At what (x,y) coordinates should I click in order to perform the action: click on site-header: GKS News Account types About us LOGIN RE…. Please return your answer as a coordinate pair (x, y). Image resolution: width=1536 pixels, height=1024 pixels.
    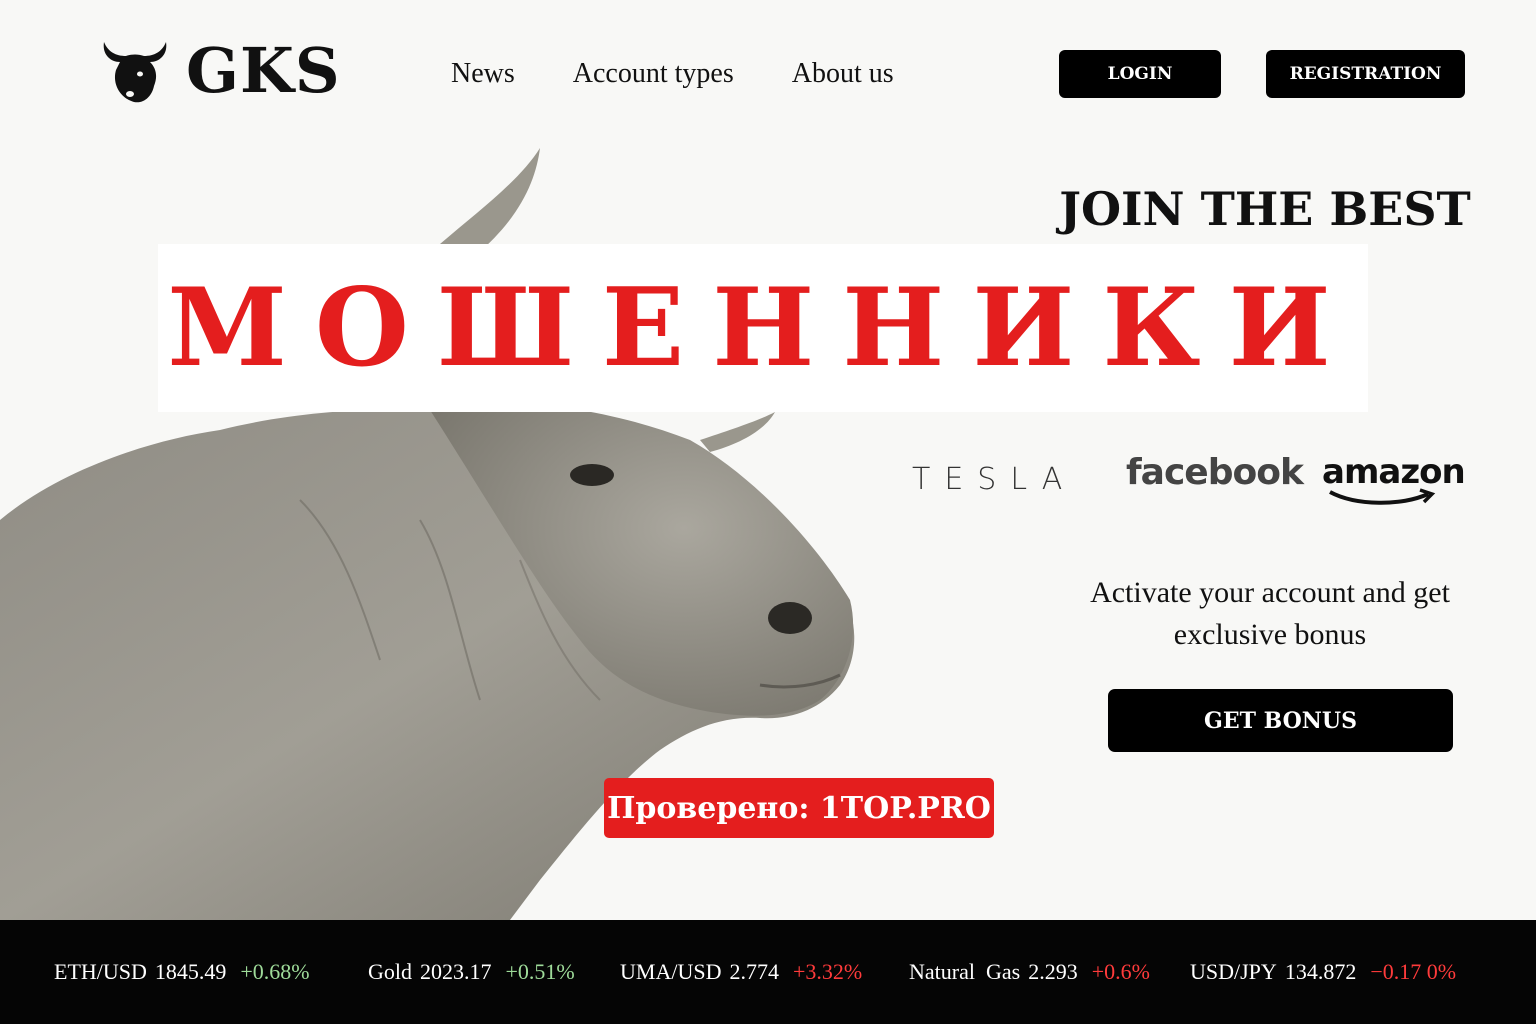
    Looking at the image, I should click on (768, 75).